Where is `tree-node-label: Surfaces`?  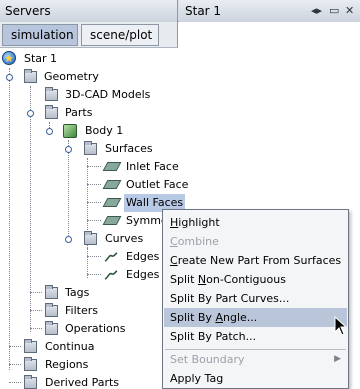
tree-node-label: Surfaces is located at coordinates (129, 148).